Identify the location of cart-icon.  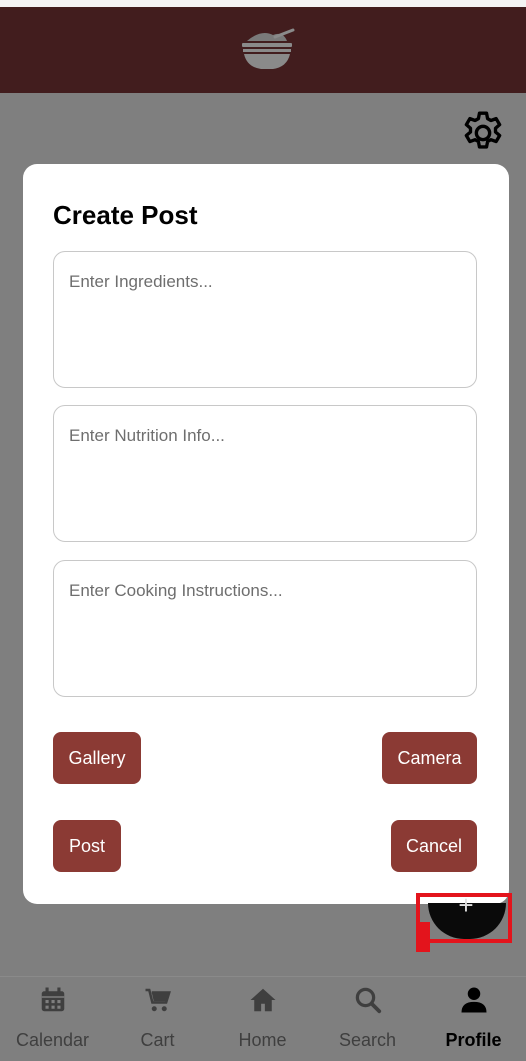
(158, 1000).